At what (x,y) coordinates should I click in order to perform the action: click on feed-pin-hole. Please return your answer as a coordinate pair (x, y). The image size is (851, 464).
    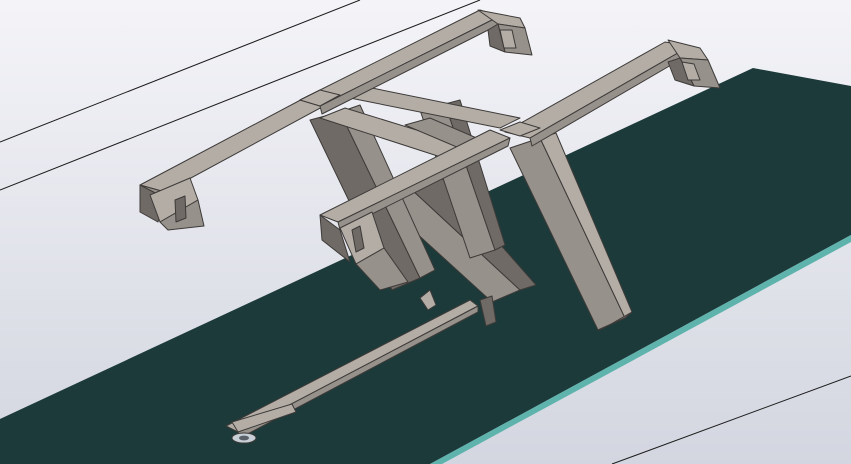
    Looking at the image, I should click on (244, 438).